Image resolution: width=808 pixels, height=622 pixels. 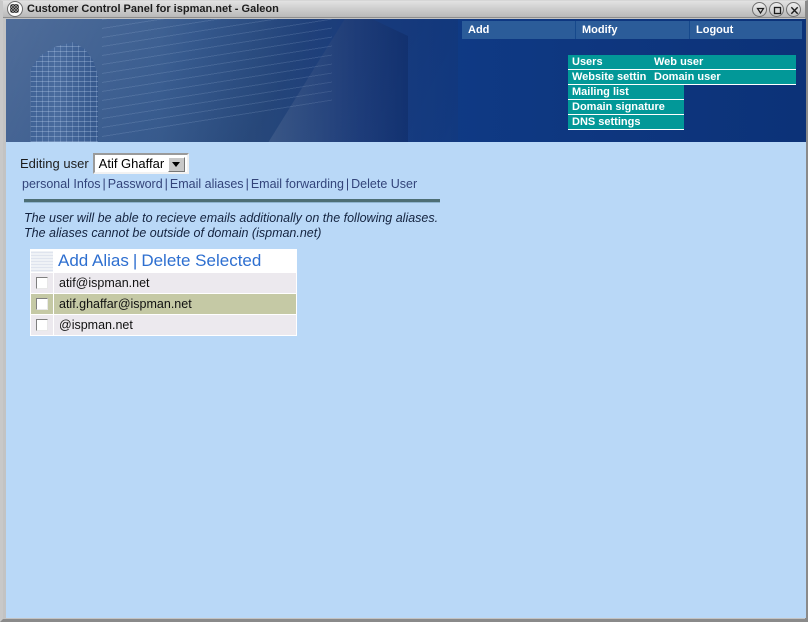 I want to click on link-email-forwarding: Email forwarding, so click(x=297, y=184).